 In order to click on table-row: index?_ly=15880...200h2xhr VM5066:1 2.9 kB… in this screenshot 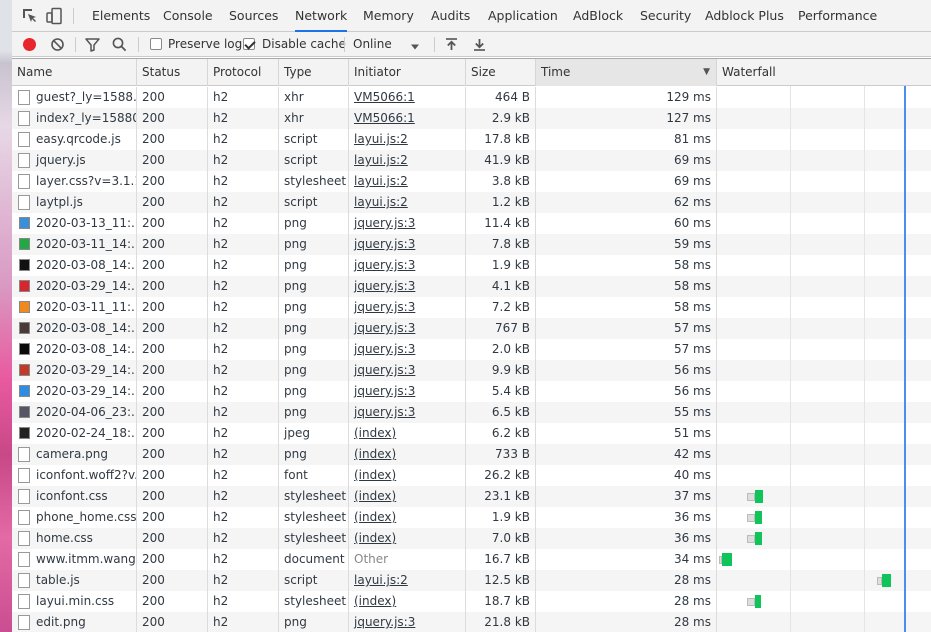, I will do `click(471, 118)`.